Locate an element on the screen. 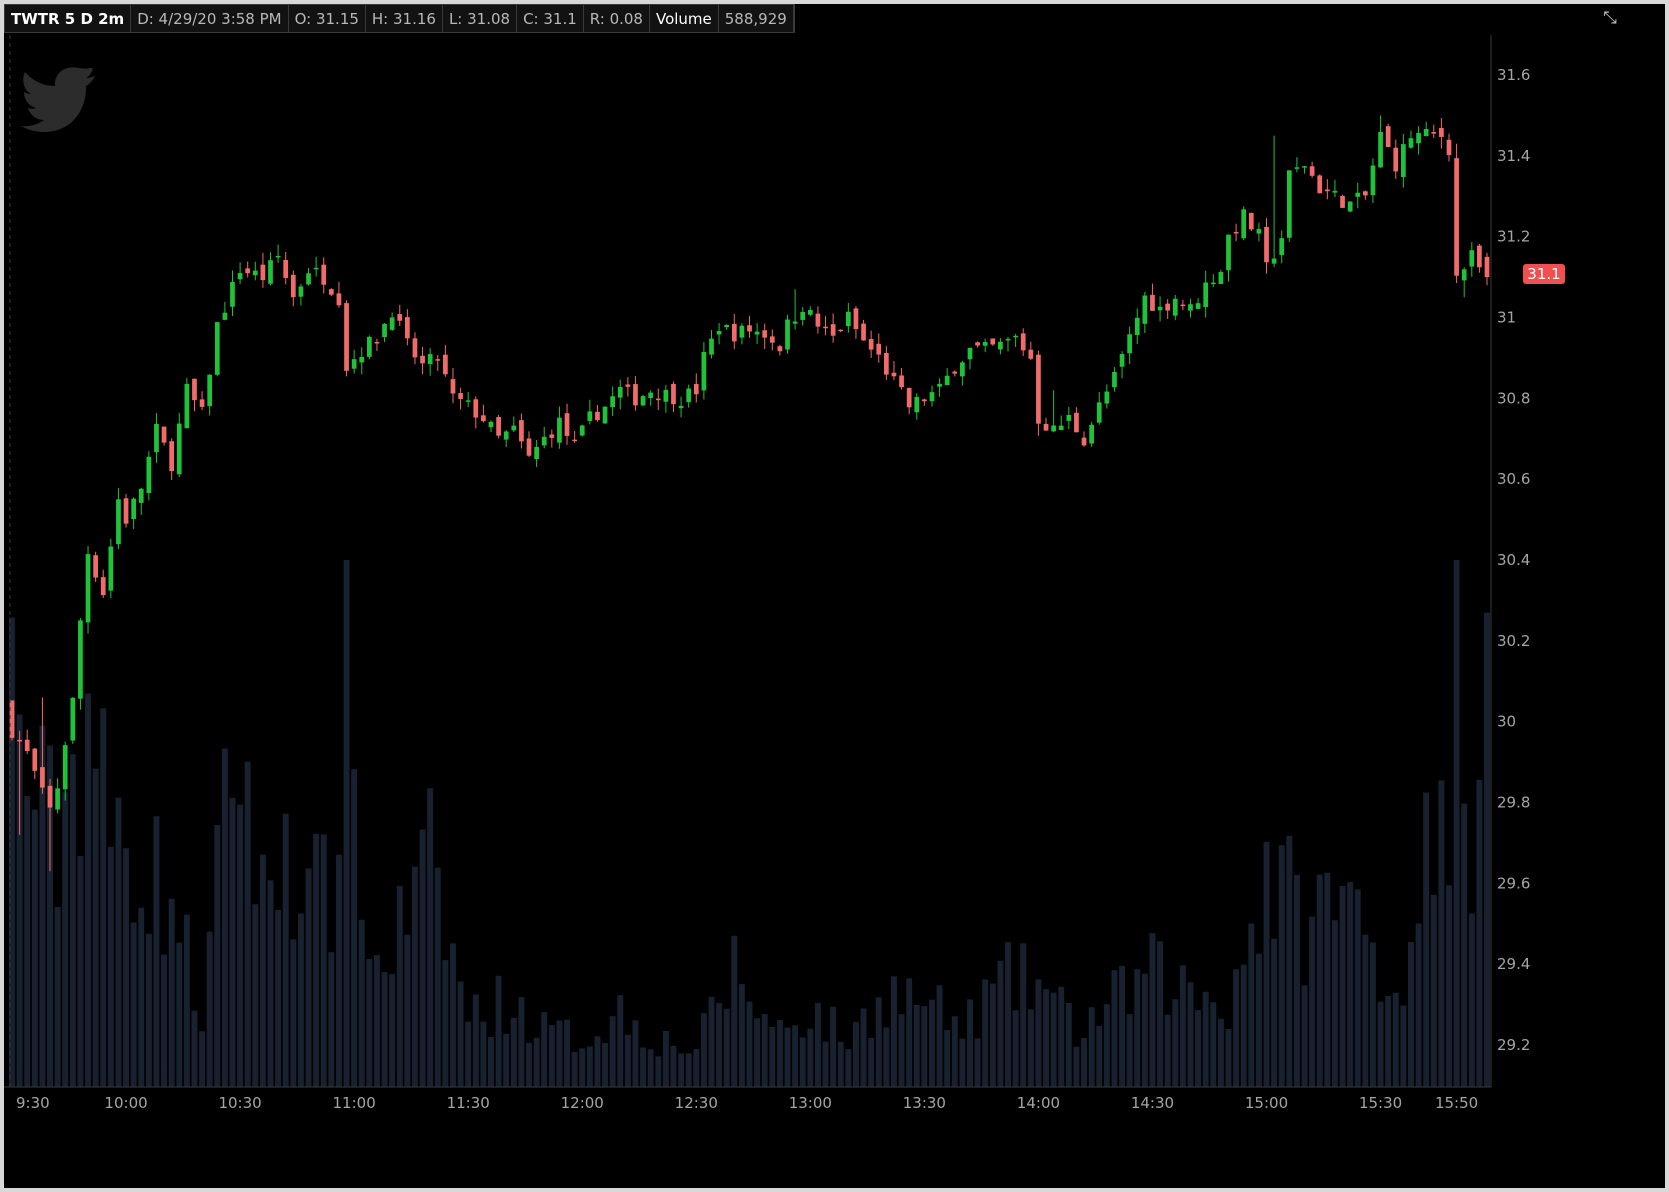  time-tick-label: 14:30 is located at coordinates (1152, 1103).